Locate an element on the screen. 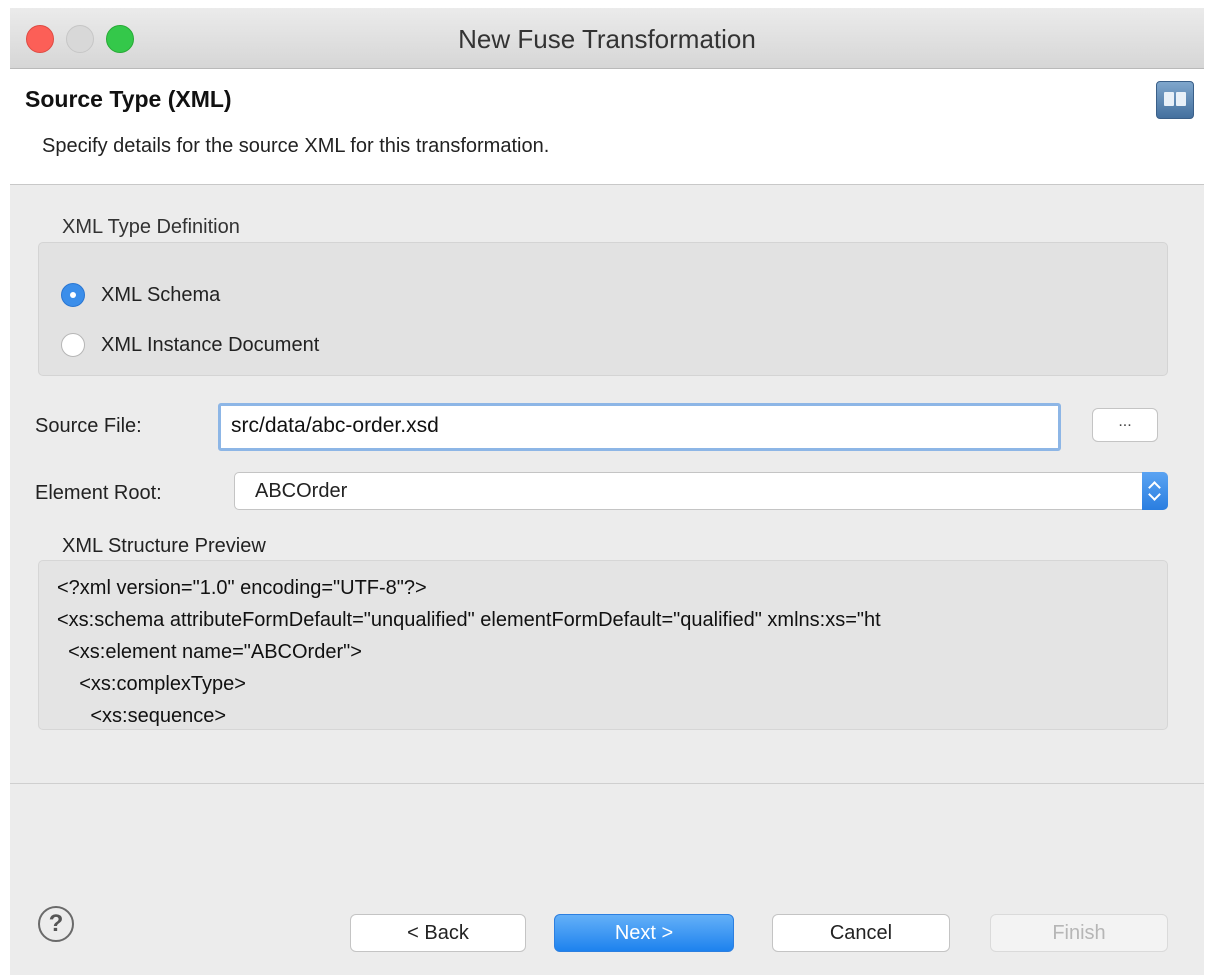 The width and height of the screenshot is (1208, 975). preview-line: <xs:sequence> is located at coordinates (141, 716).